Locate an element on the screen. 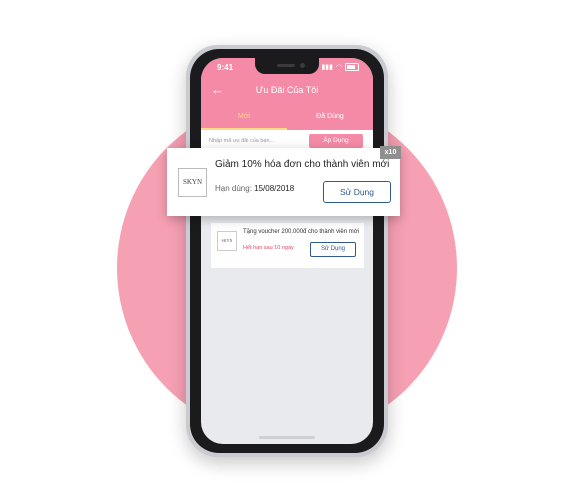 The width and height of the screenshot is (570, 503). featured-brand-logo: SKYN is located at coordinates (192, 182).